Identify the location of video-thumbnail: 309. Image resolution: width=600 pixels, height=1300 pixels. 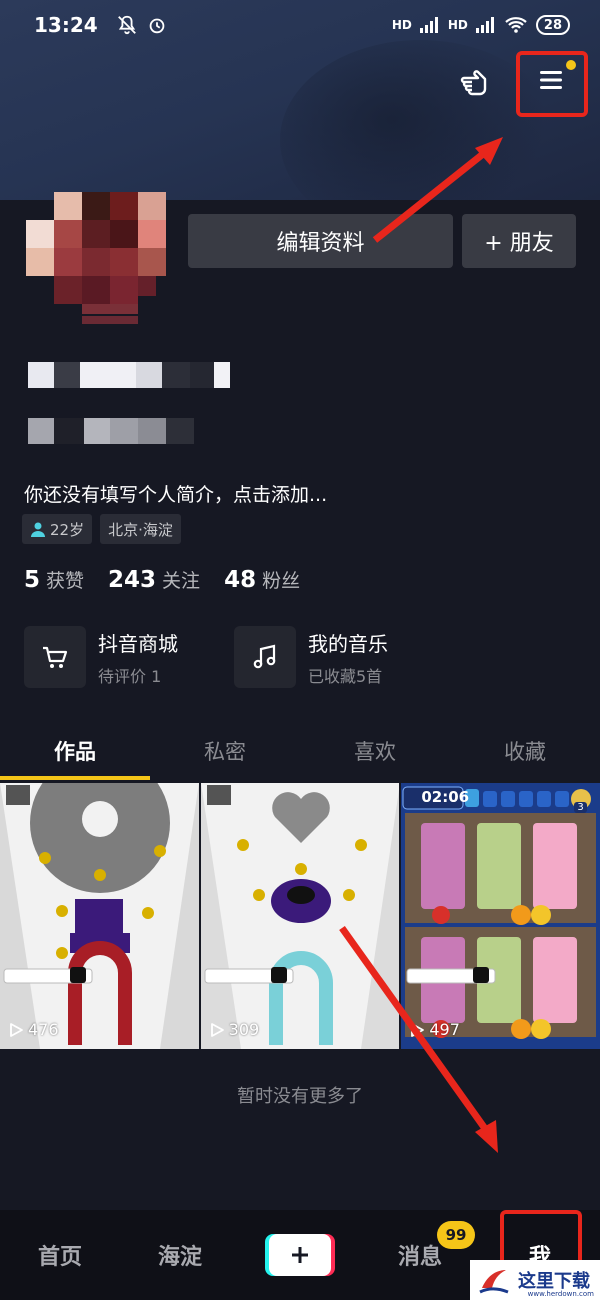
(300, 916).